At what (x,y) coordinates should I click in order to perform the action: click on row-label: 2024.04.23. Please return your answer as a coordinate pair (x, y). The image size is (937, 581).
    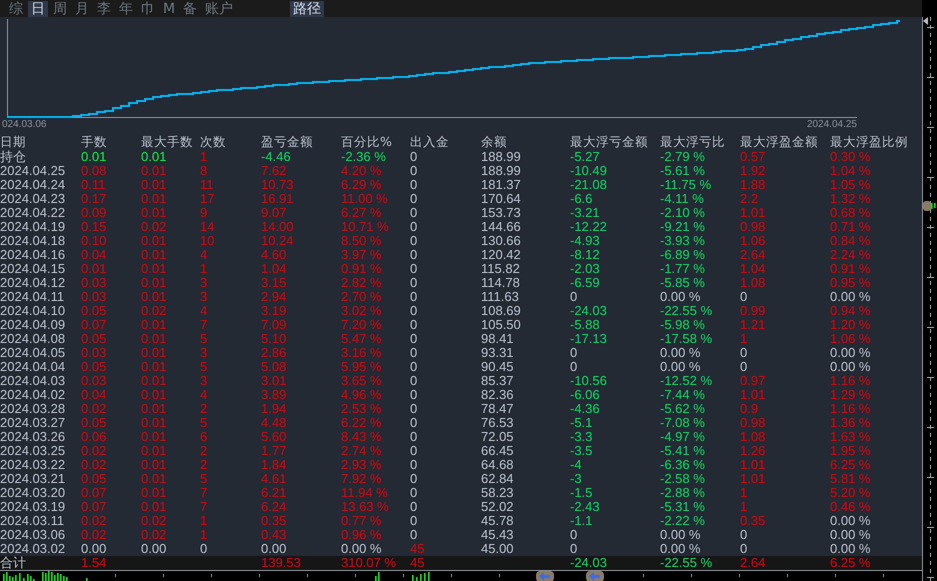
    Looking at the image, I should click on (33, 199).